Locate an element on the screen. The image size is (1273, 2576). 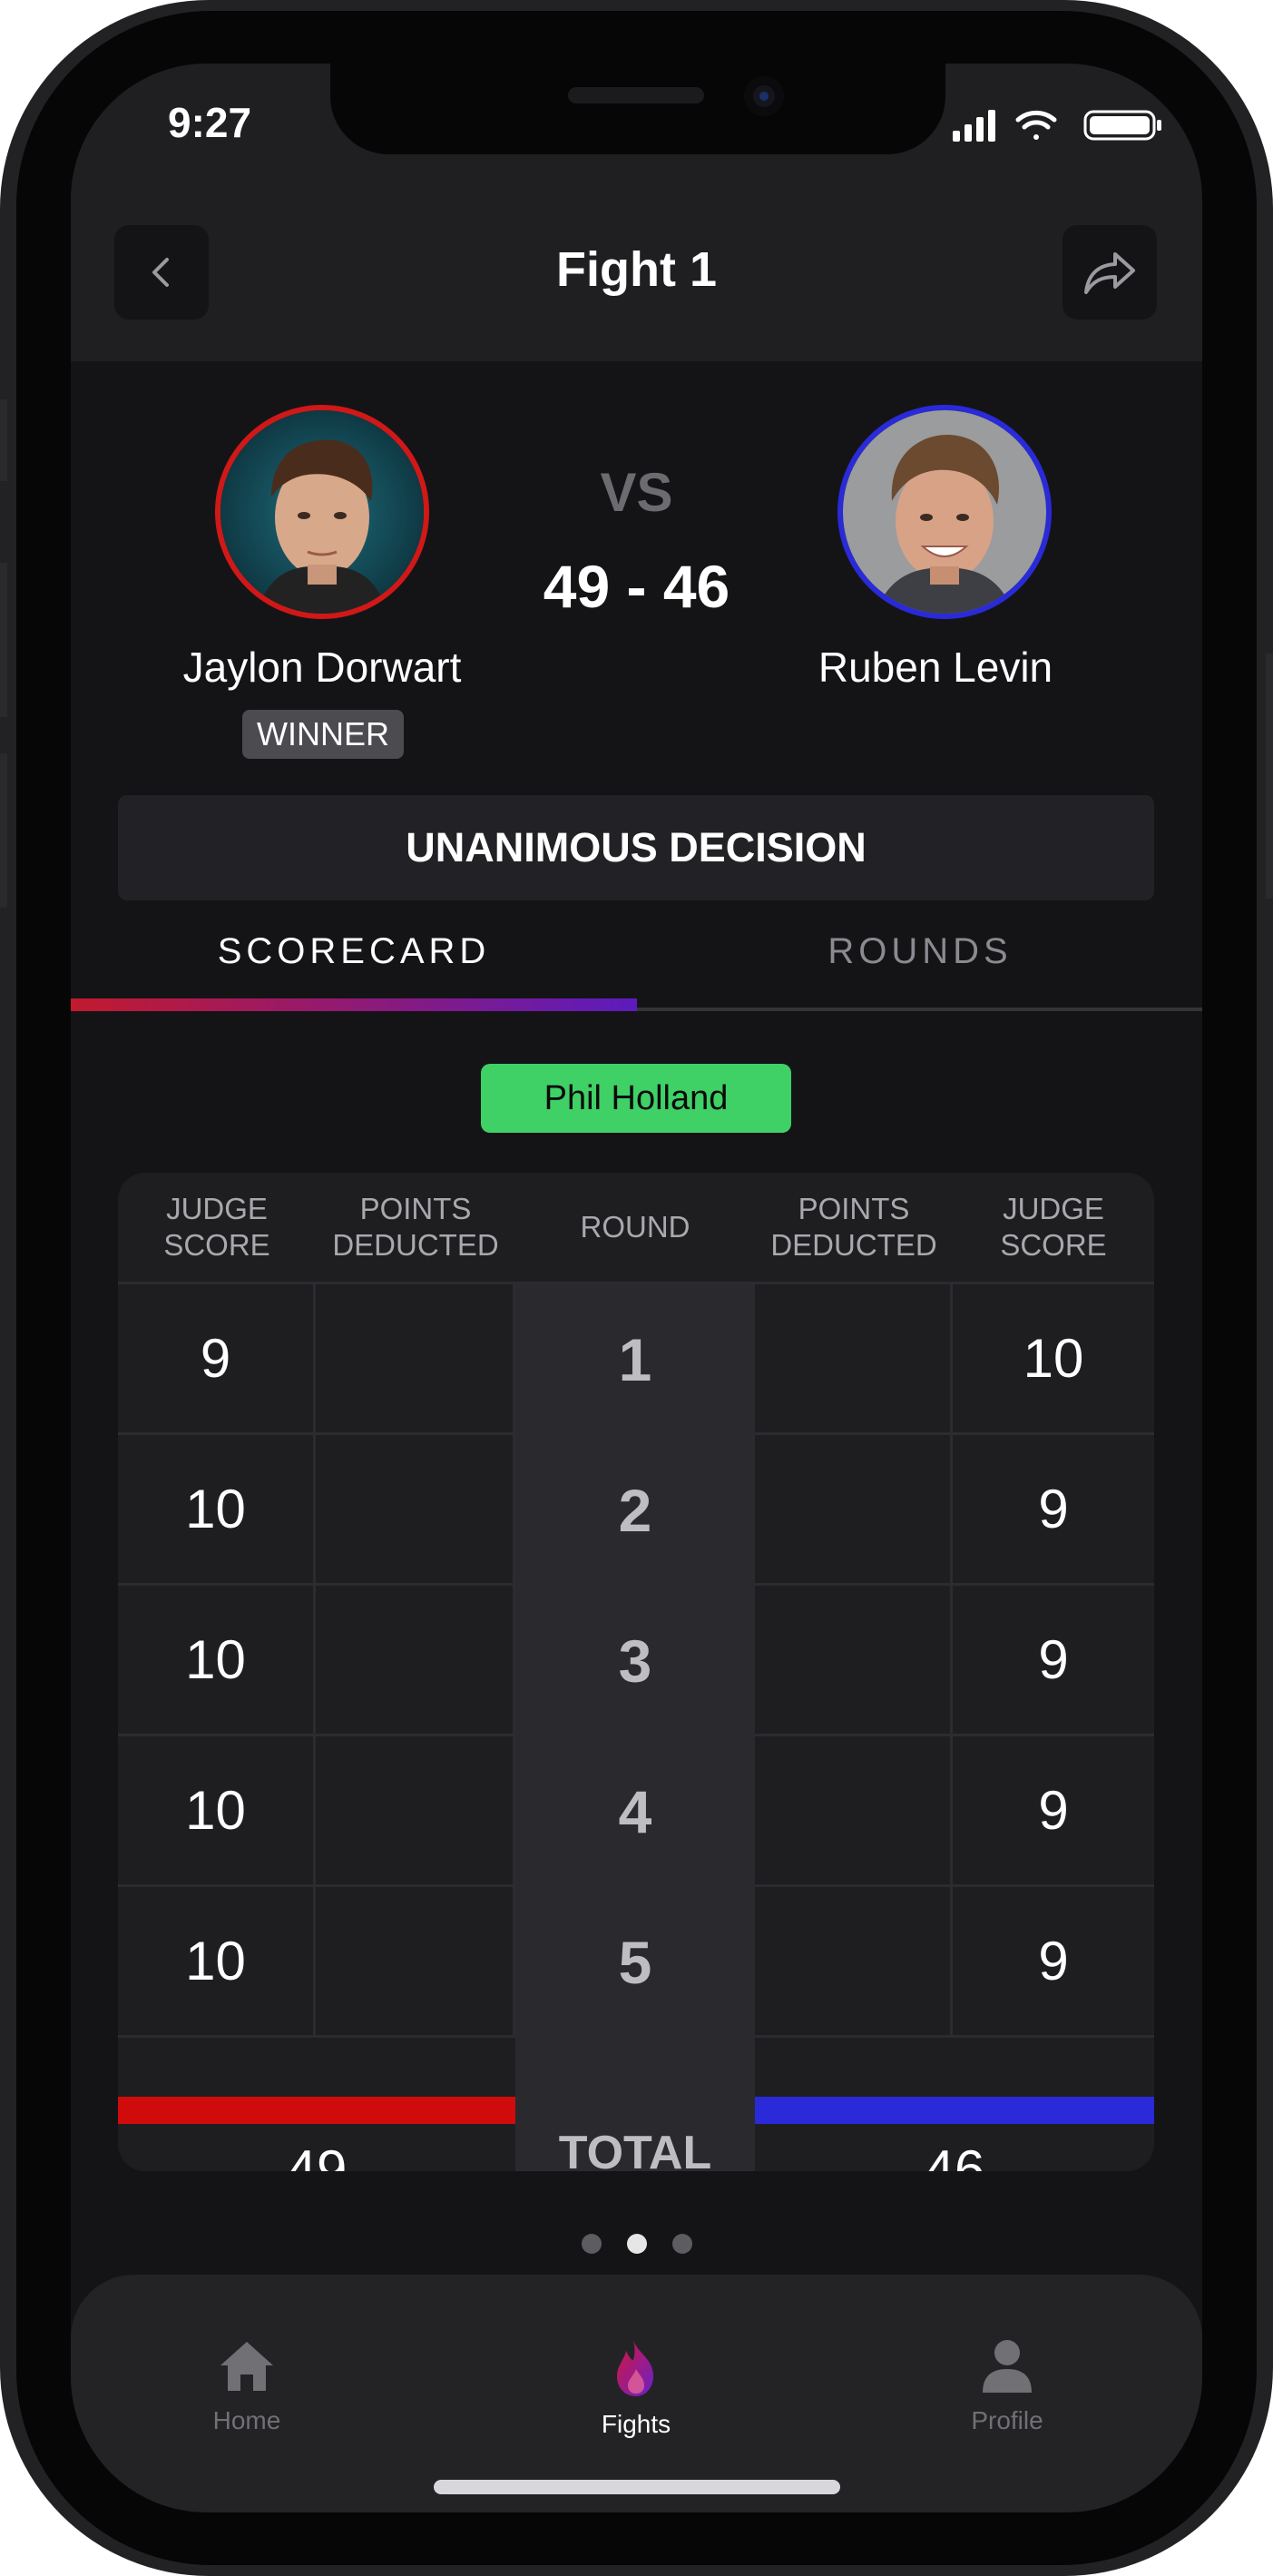
mute-switch is located at coordinates (3, 440).